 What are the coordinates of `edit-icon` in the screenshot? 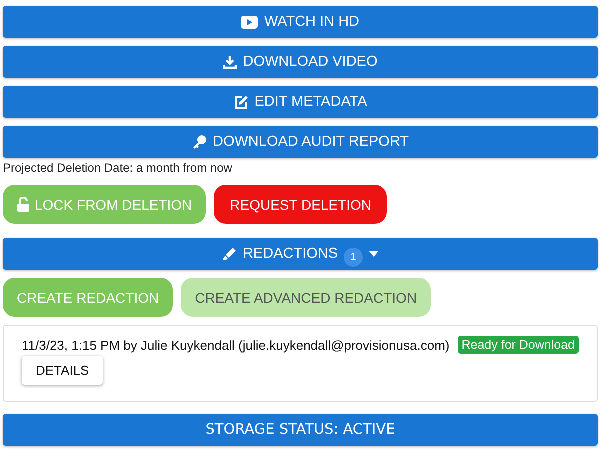 It's located at (241, 102).